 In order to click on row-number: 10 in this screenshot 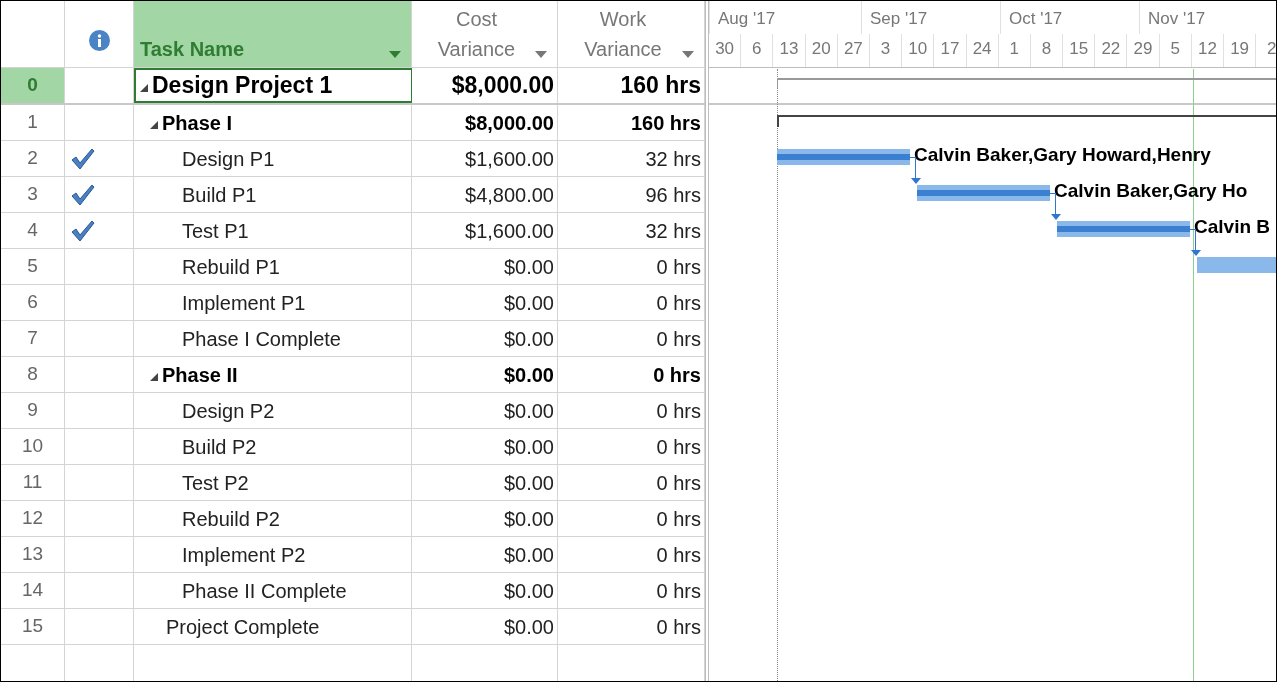, I will do `click(33, 446)`.